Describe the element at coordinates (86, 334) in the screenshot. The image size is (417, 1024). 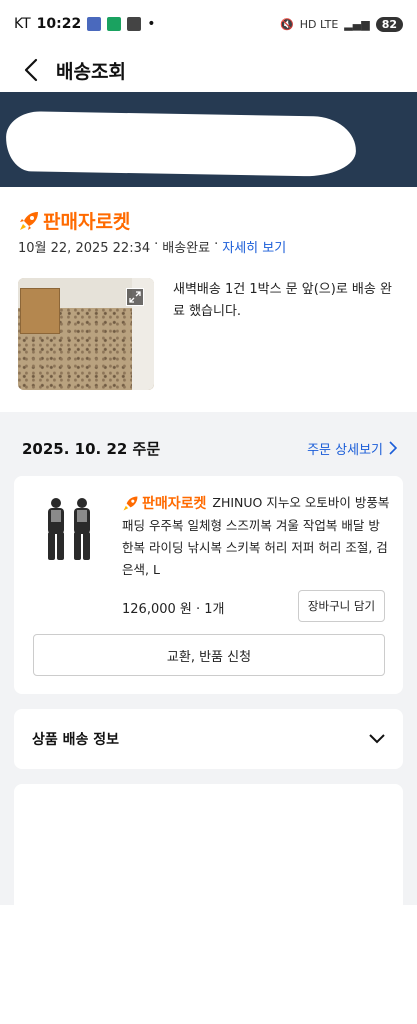
I see `delivery-photo` at that location.